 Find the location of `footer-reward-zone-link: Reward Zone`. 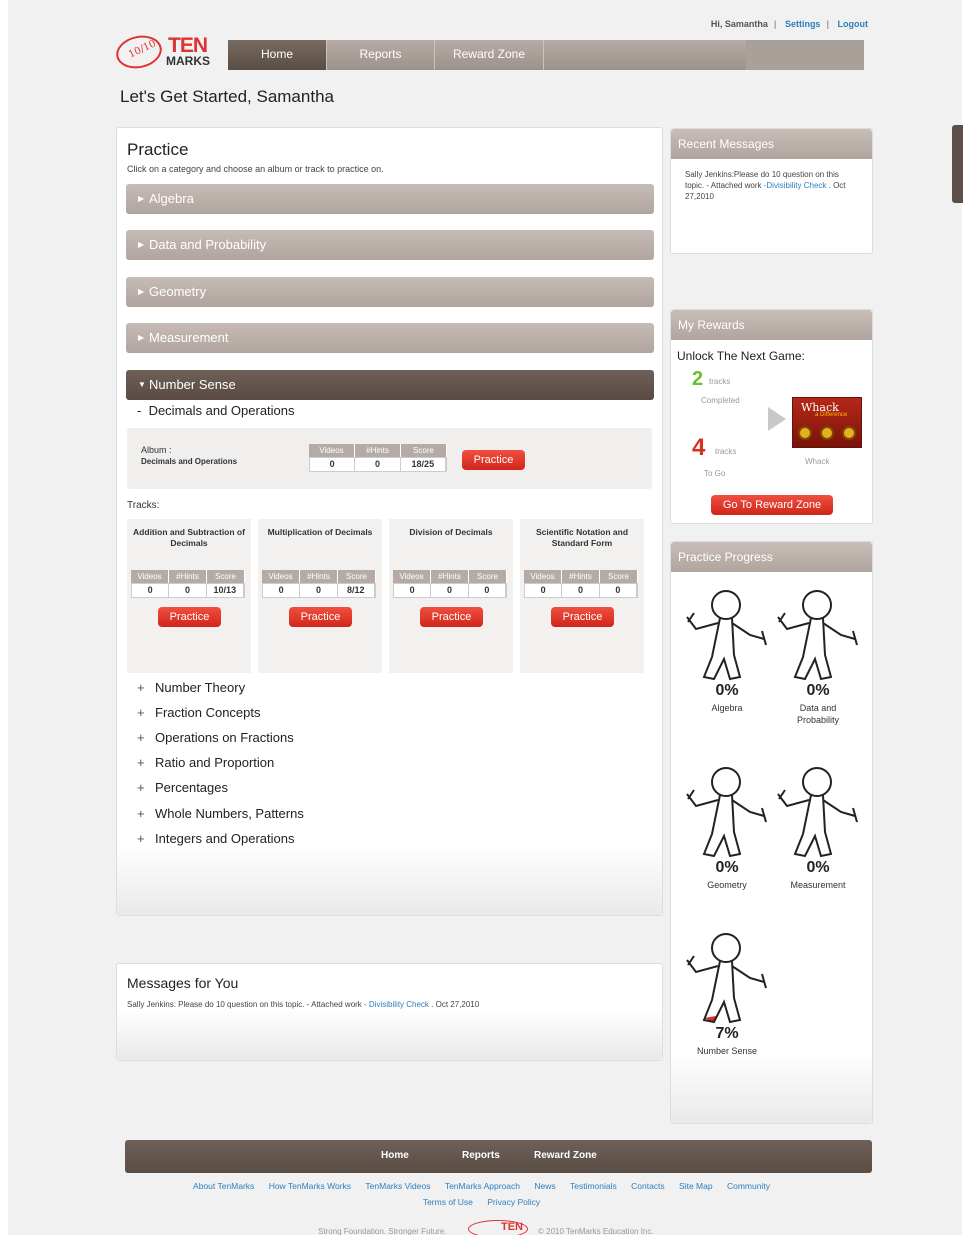

footer-reward-zone-link: Reward Zone is located at coordinates (565, 1155).